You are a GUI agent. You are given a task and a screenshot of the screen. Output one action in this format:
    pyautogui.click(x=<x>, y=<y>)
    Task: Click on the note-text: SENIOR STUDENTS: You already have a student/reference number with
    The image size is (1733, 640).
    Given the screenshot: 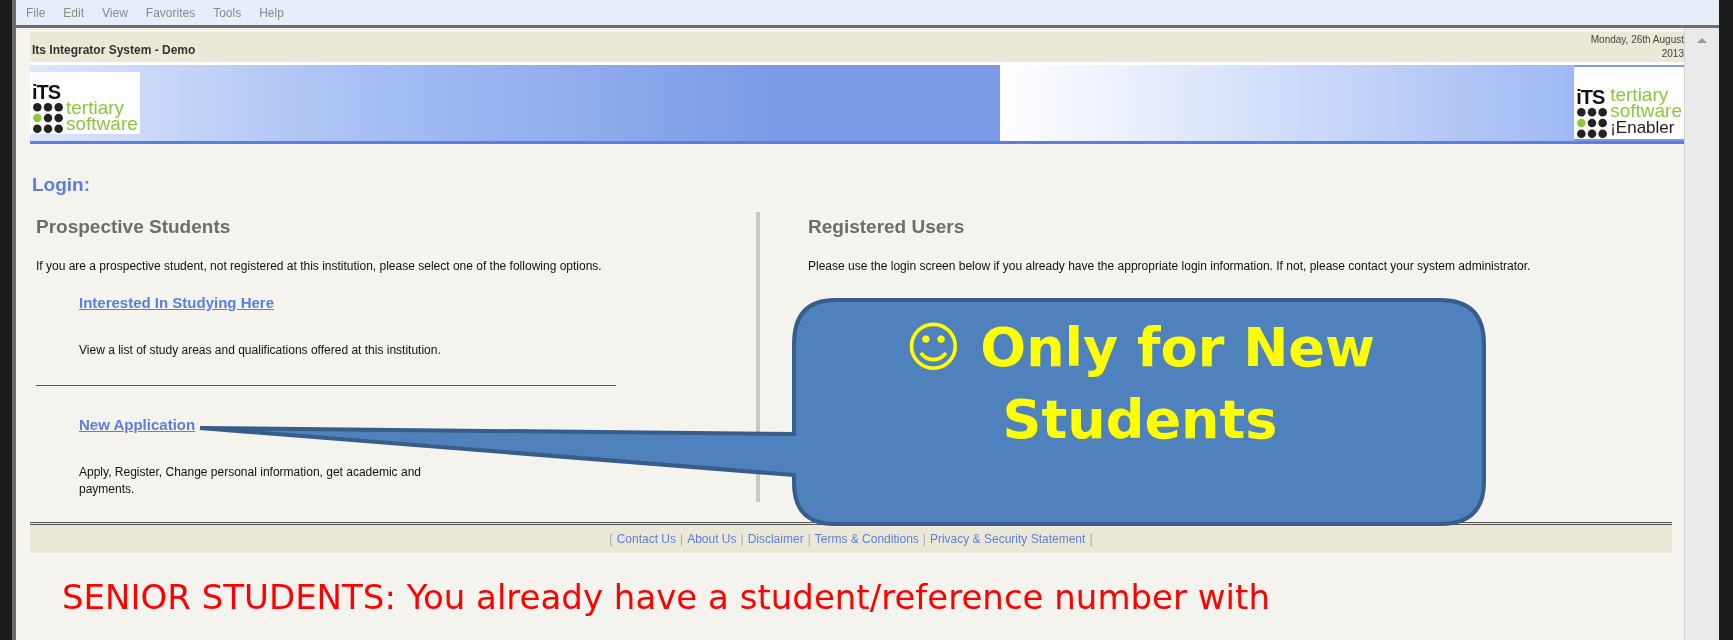 What is the action you would take?
    pyautogui.click(x=666, y=597)
    